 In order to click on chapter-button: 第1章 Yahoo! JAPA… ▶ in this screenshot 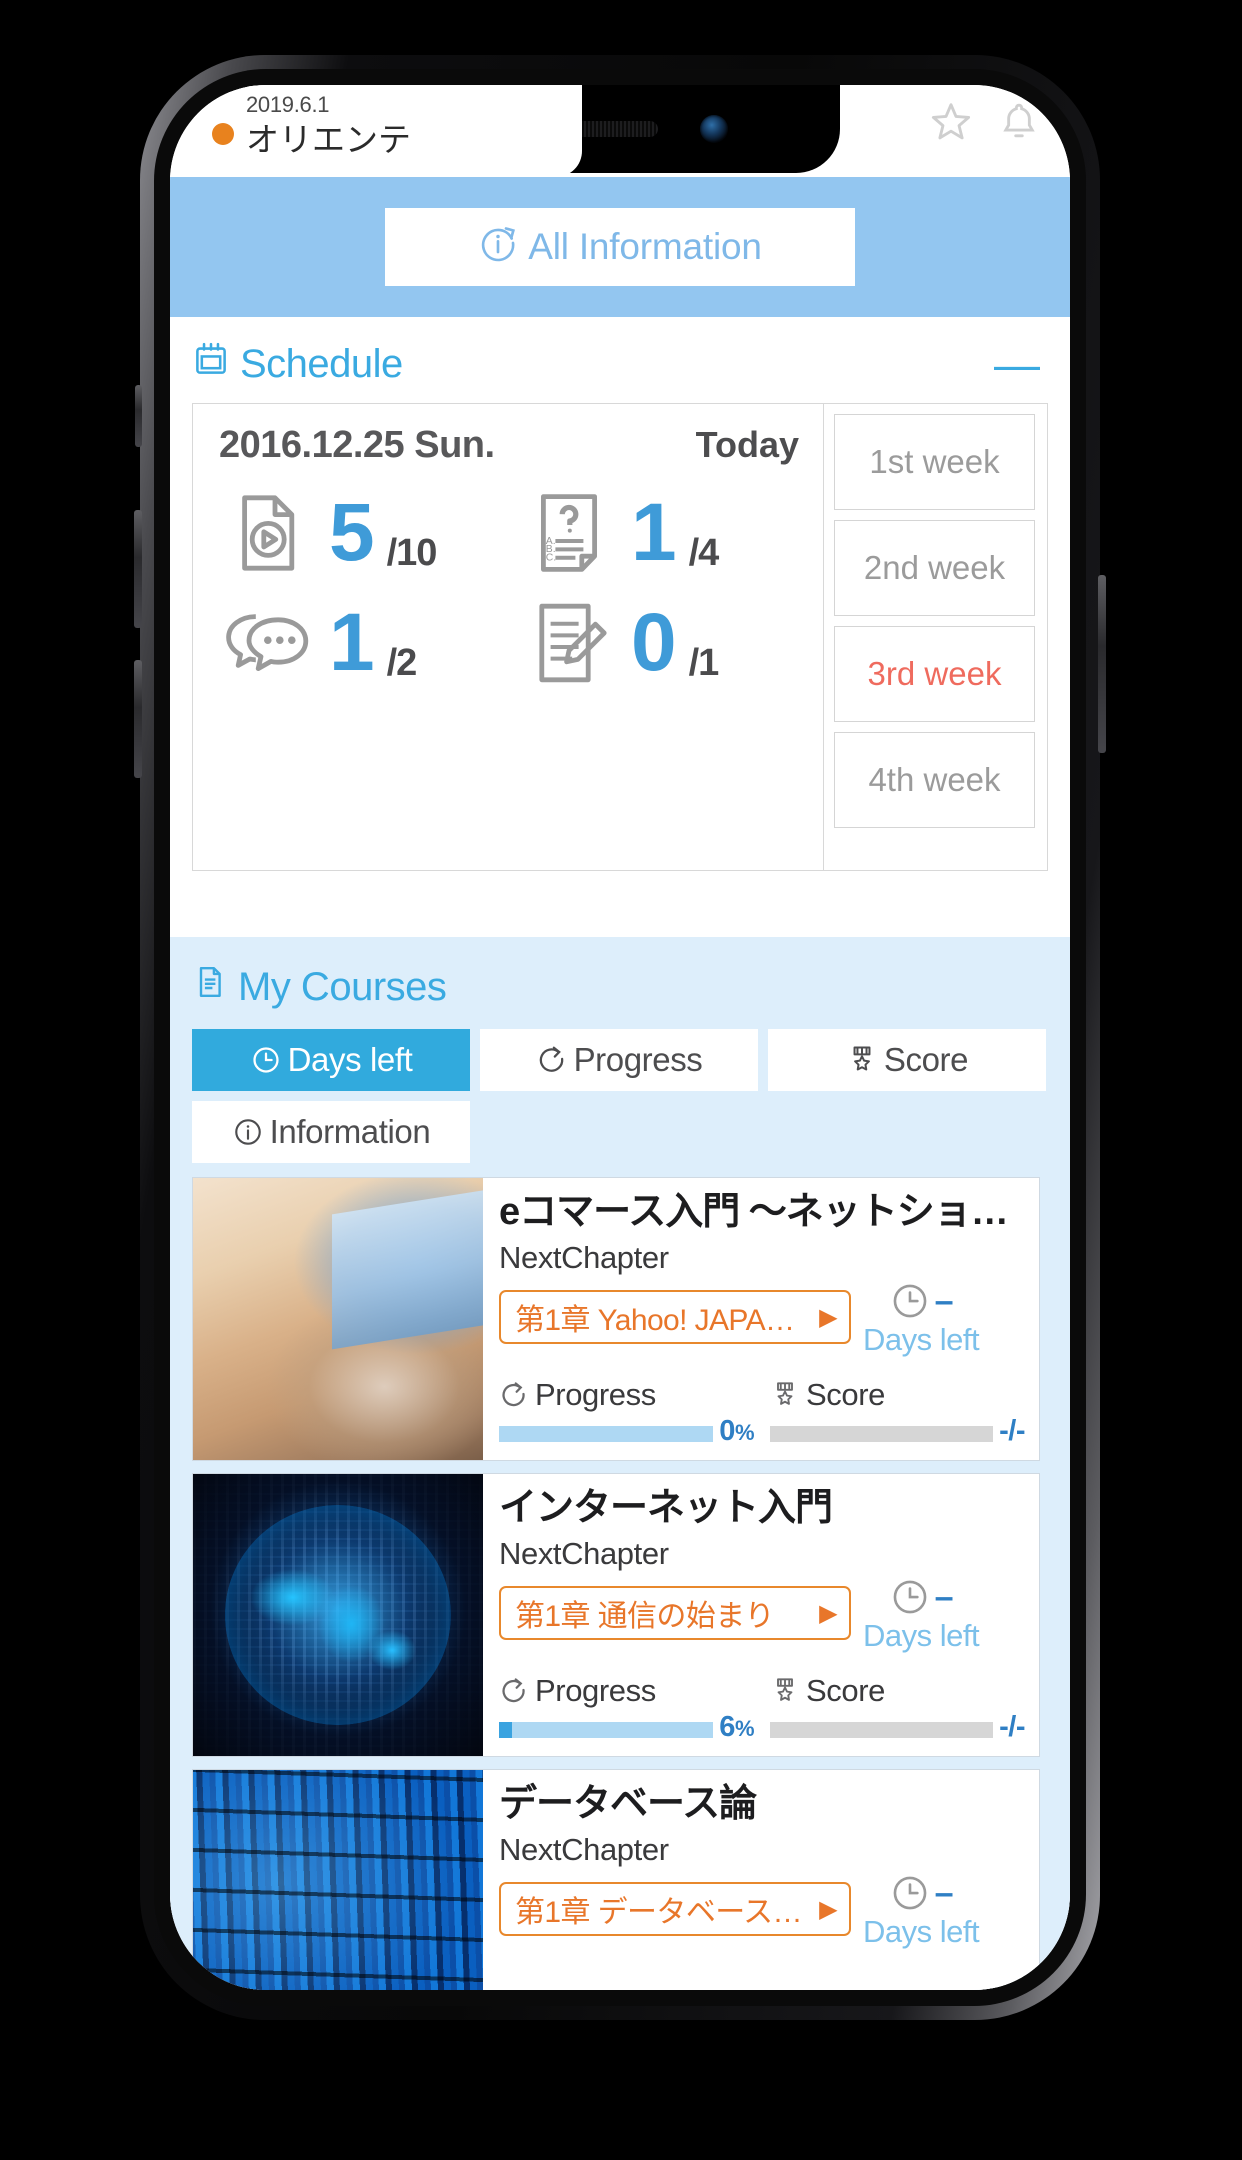, I will do `click(675, 1317)`.